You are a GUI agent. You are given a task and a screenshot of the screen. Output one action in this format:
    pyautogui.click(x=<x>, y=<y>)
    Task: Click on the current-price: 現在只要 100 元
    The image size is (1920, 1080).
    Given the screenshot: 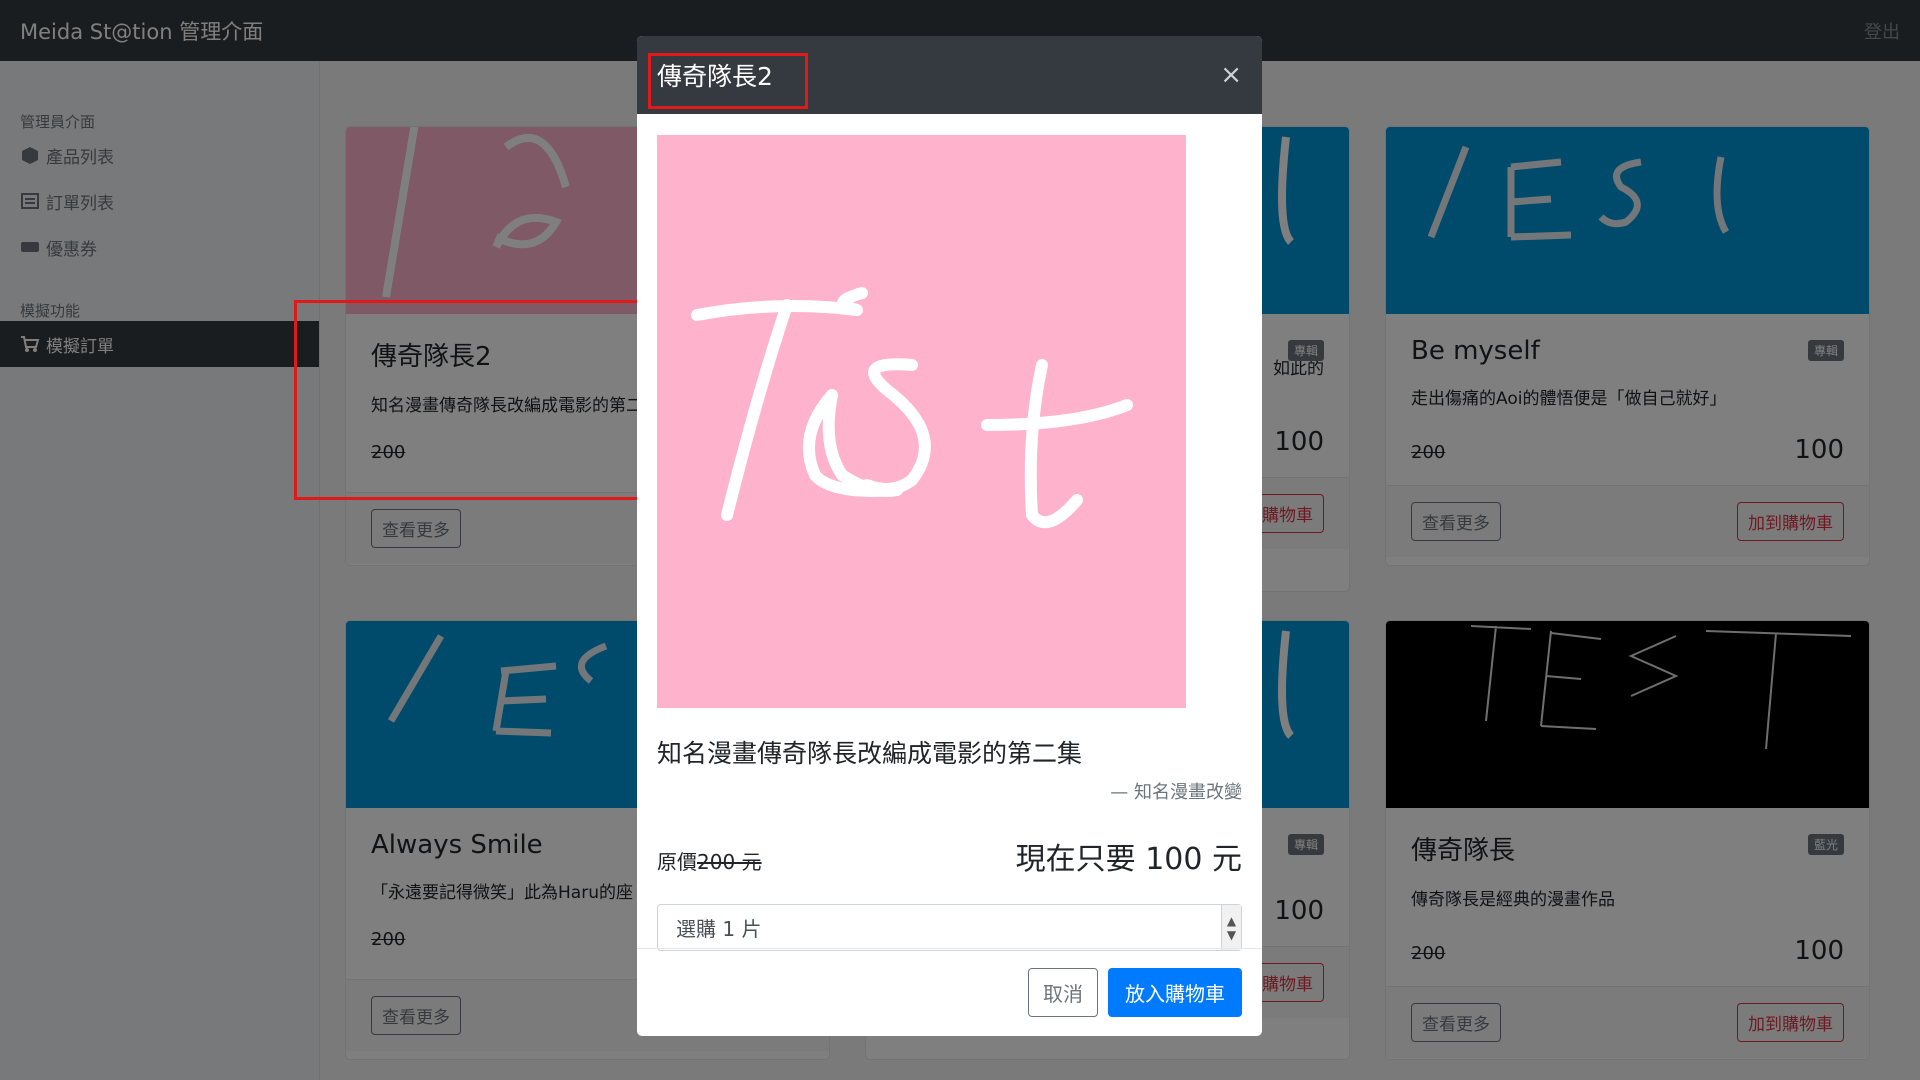 What is the action you would take?
    pyautogui.click(x=1128, y=859)
    